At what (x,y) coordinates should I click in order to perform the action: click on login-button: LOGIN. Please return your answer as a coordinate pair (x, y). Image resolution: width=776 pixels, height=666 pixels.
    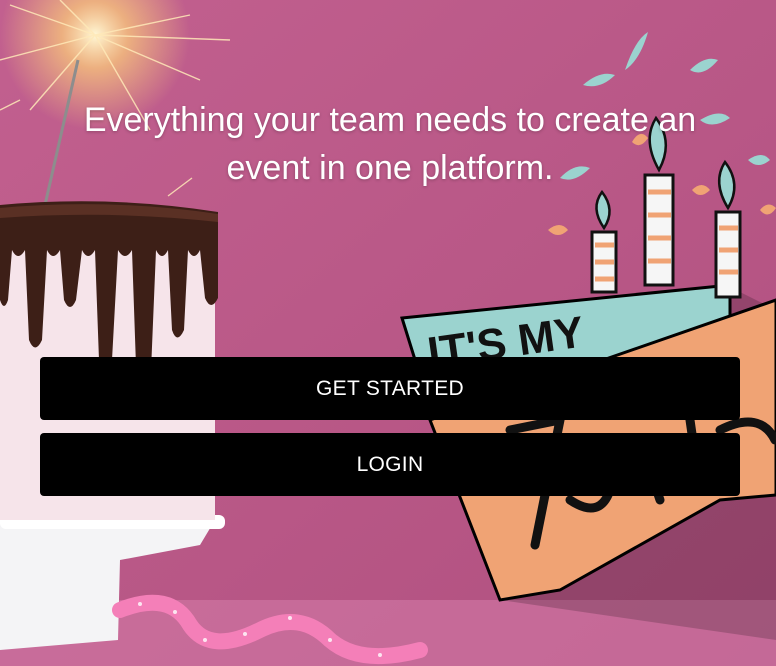
    Looking at the image, I should click on (390, 464).